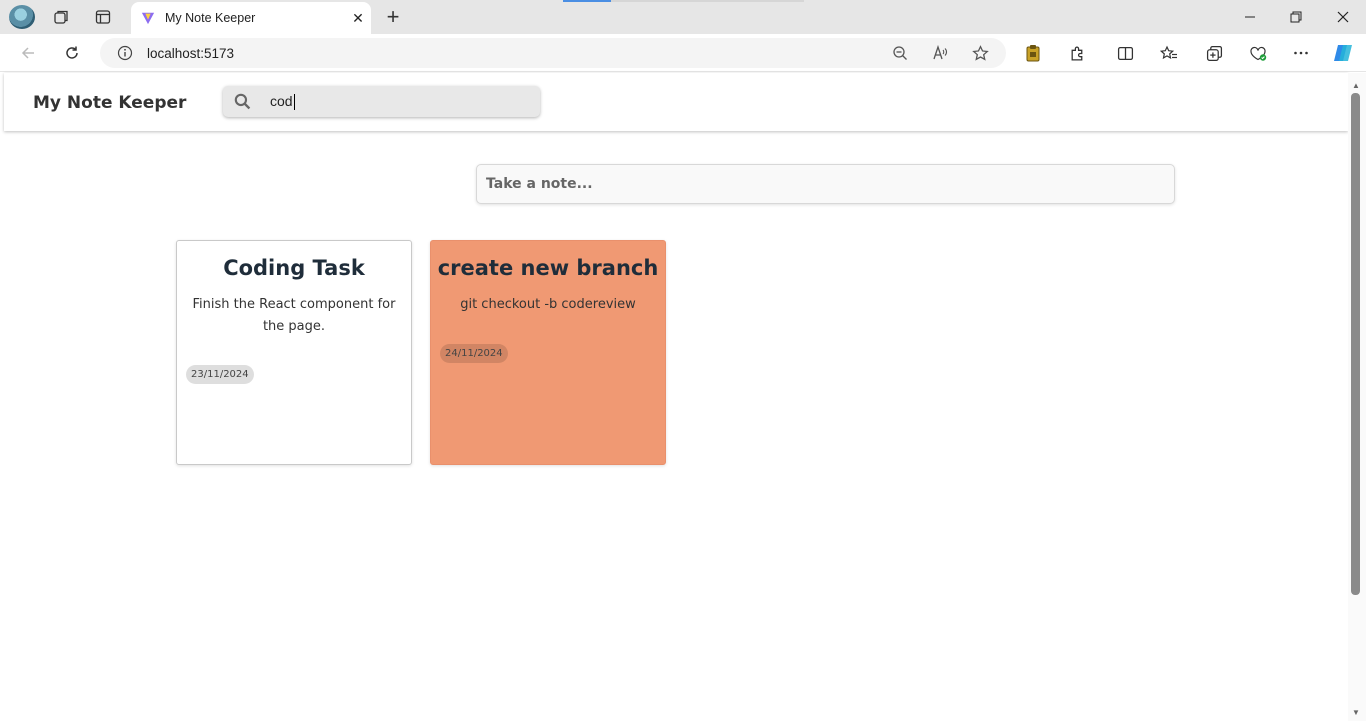  What do you see at coordinates (358, 18) in the screenshot?
I see `tab-close-icon: ✕` at bounding box center [358, 18].